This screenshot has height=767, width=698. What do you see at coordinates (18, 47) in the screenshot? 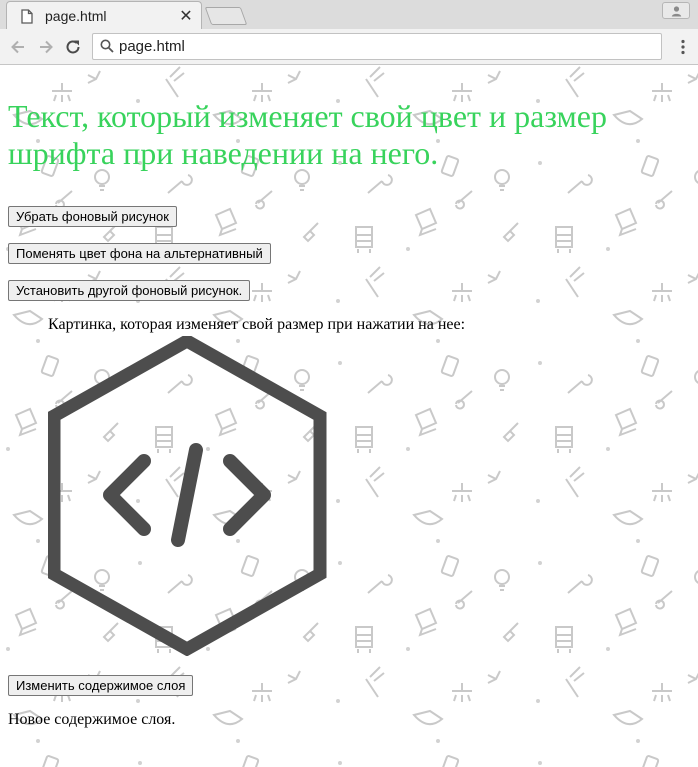
I see `back-arrow-icon` at bounding box center [18, 47].